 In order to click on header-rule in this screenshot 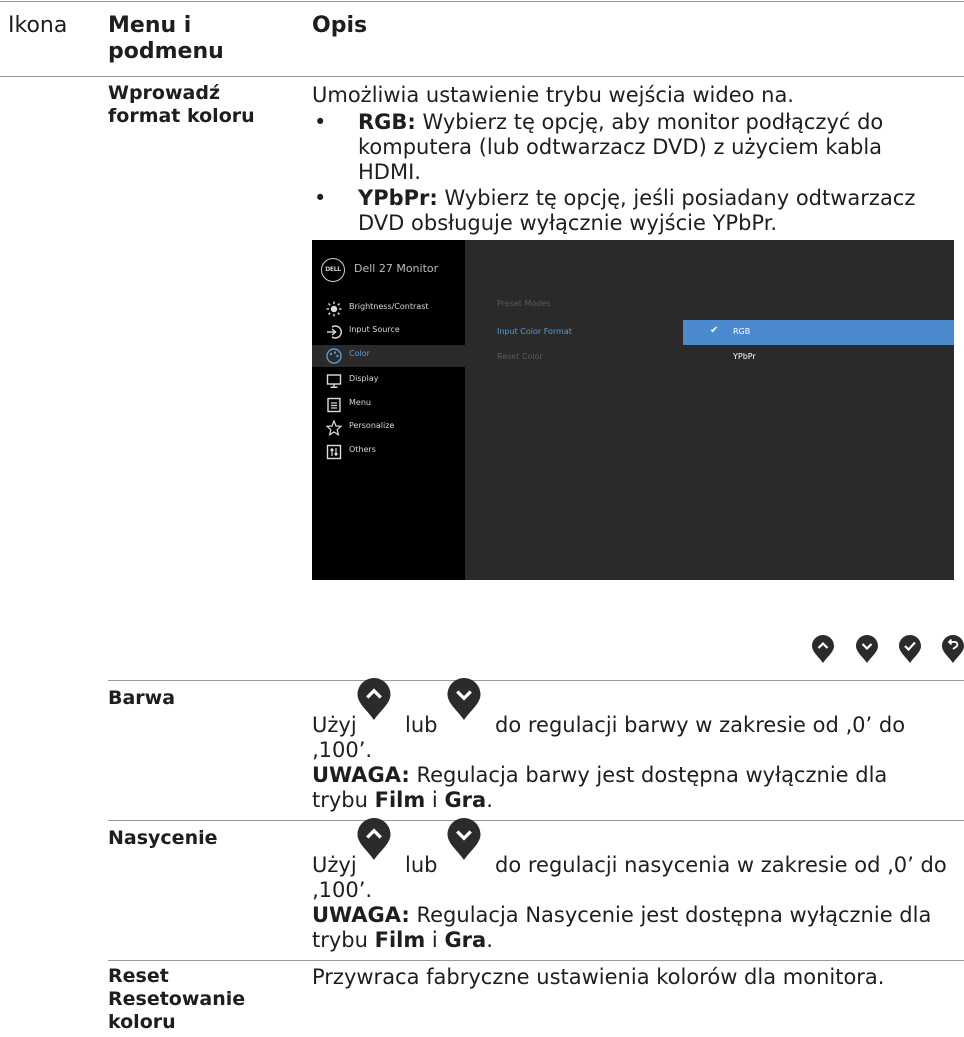, I will do `click(482, 76)`.